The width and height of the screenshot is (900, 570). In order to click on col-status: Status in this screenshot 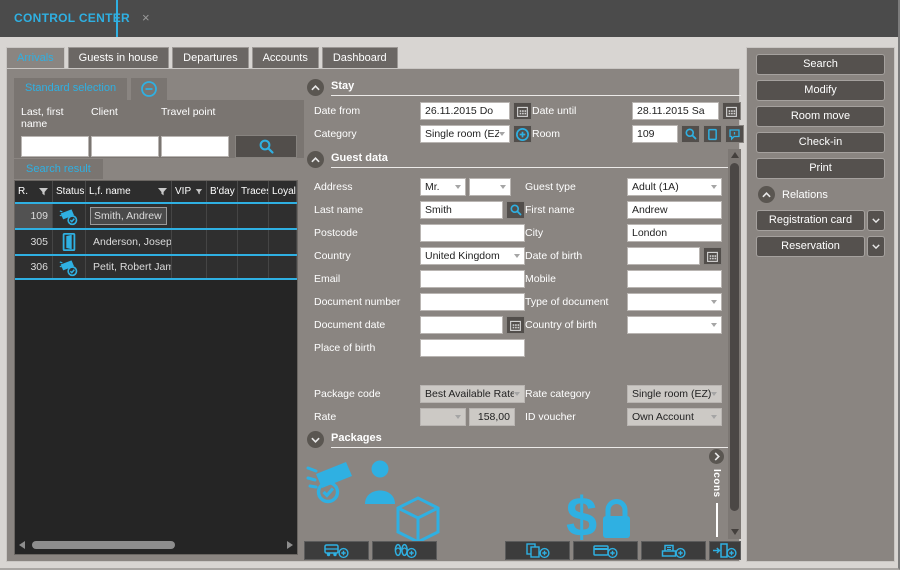, I will do `click(69, 191)`.